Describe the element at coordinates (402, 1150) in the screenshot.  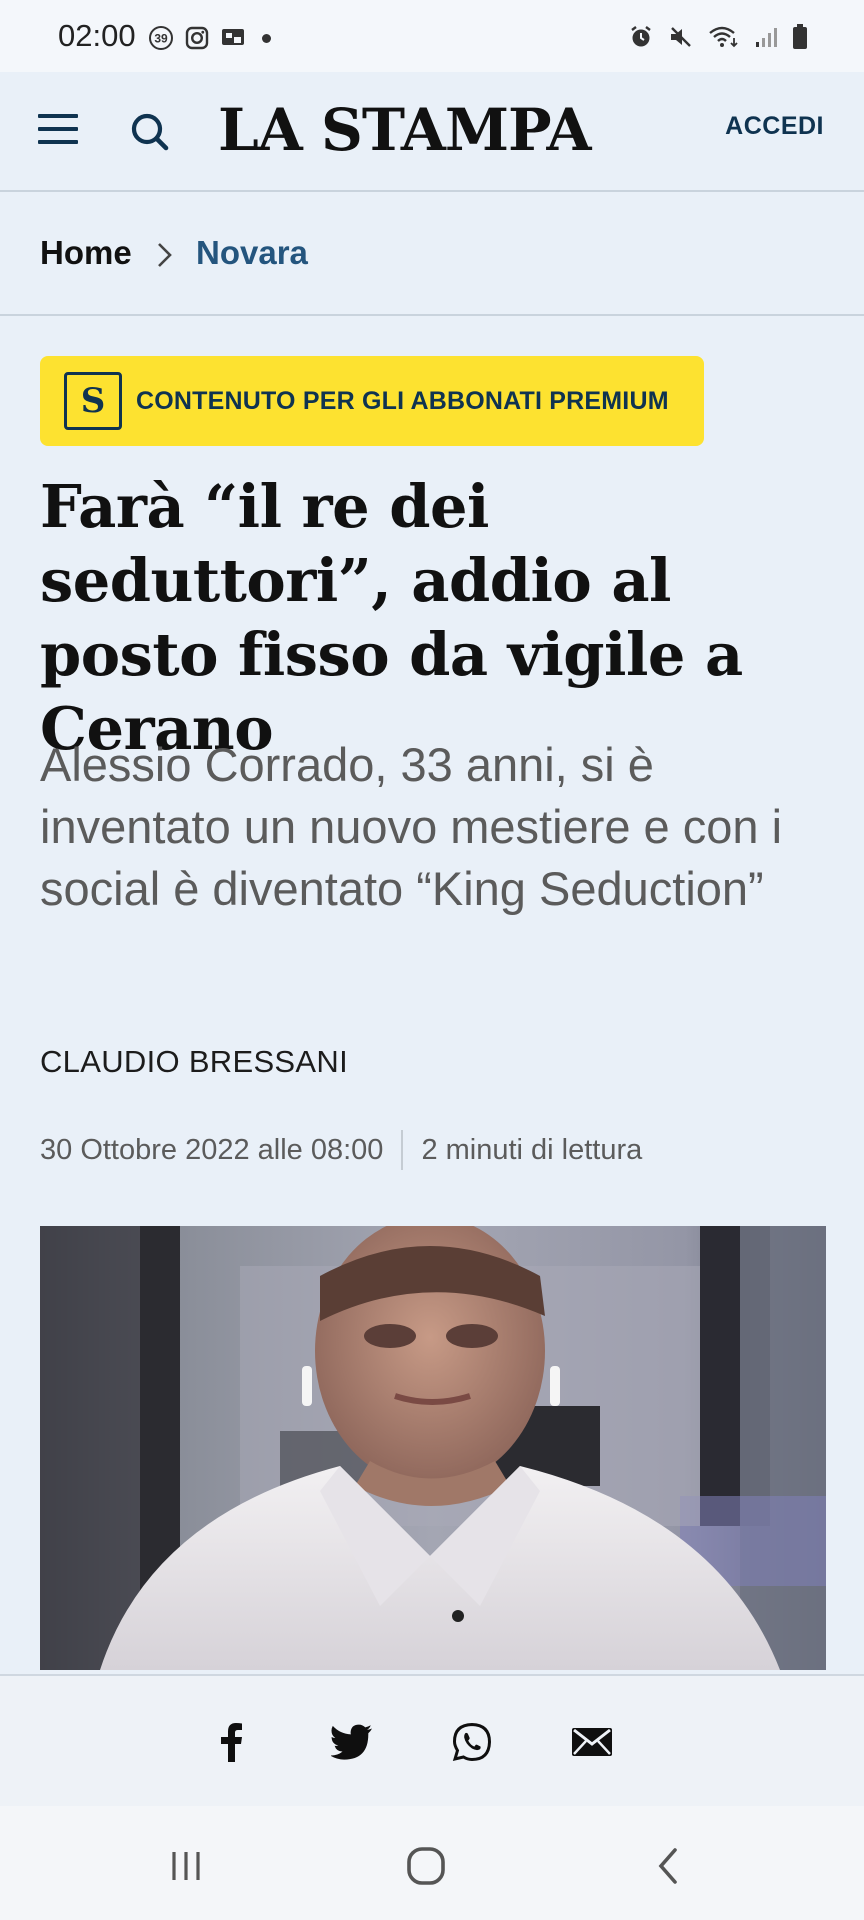
I see `meta-divider` at that location.